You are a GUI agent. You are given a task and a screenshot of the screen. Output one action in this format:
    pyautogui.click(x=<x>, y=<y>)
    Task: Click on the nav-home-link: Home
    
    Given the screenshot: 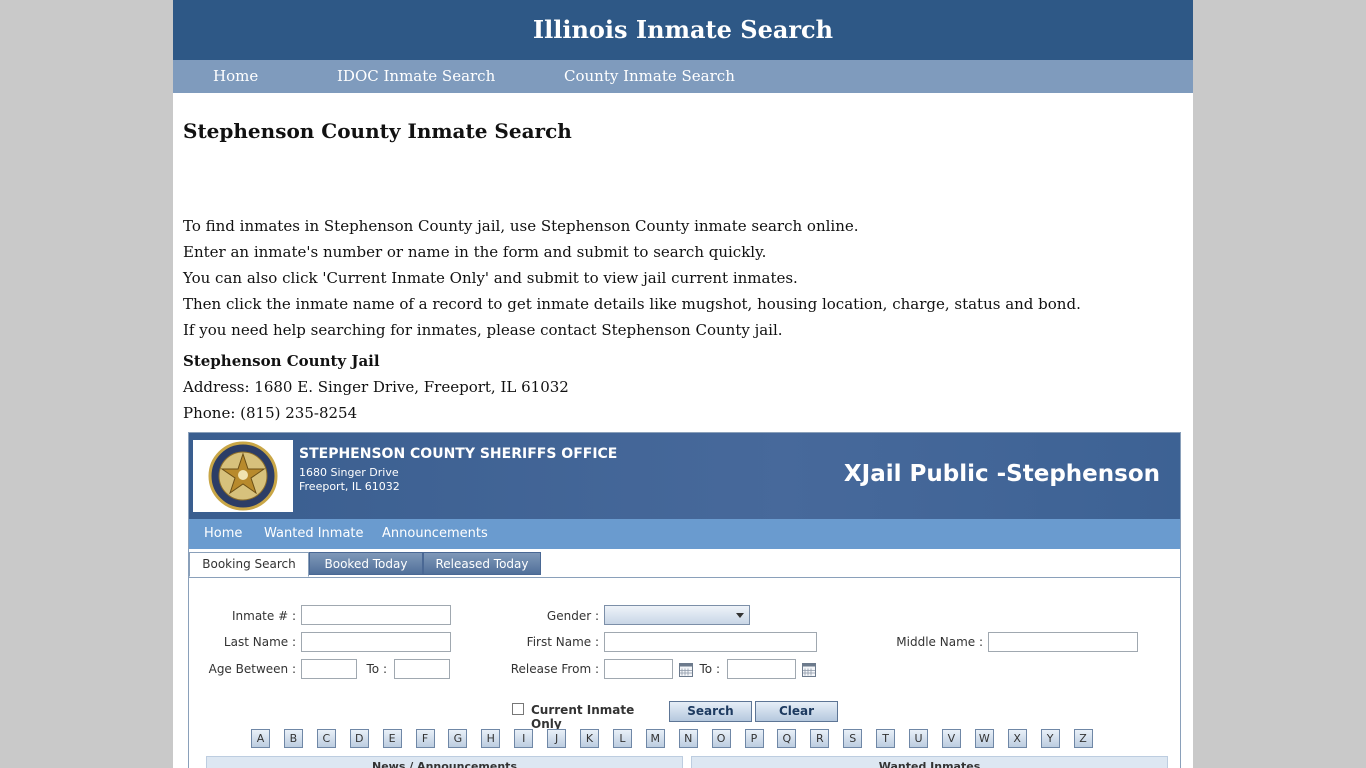 What is the action you would take?
    pyautogui.click(x=235, y=76)
    